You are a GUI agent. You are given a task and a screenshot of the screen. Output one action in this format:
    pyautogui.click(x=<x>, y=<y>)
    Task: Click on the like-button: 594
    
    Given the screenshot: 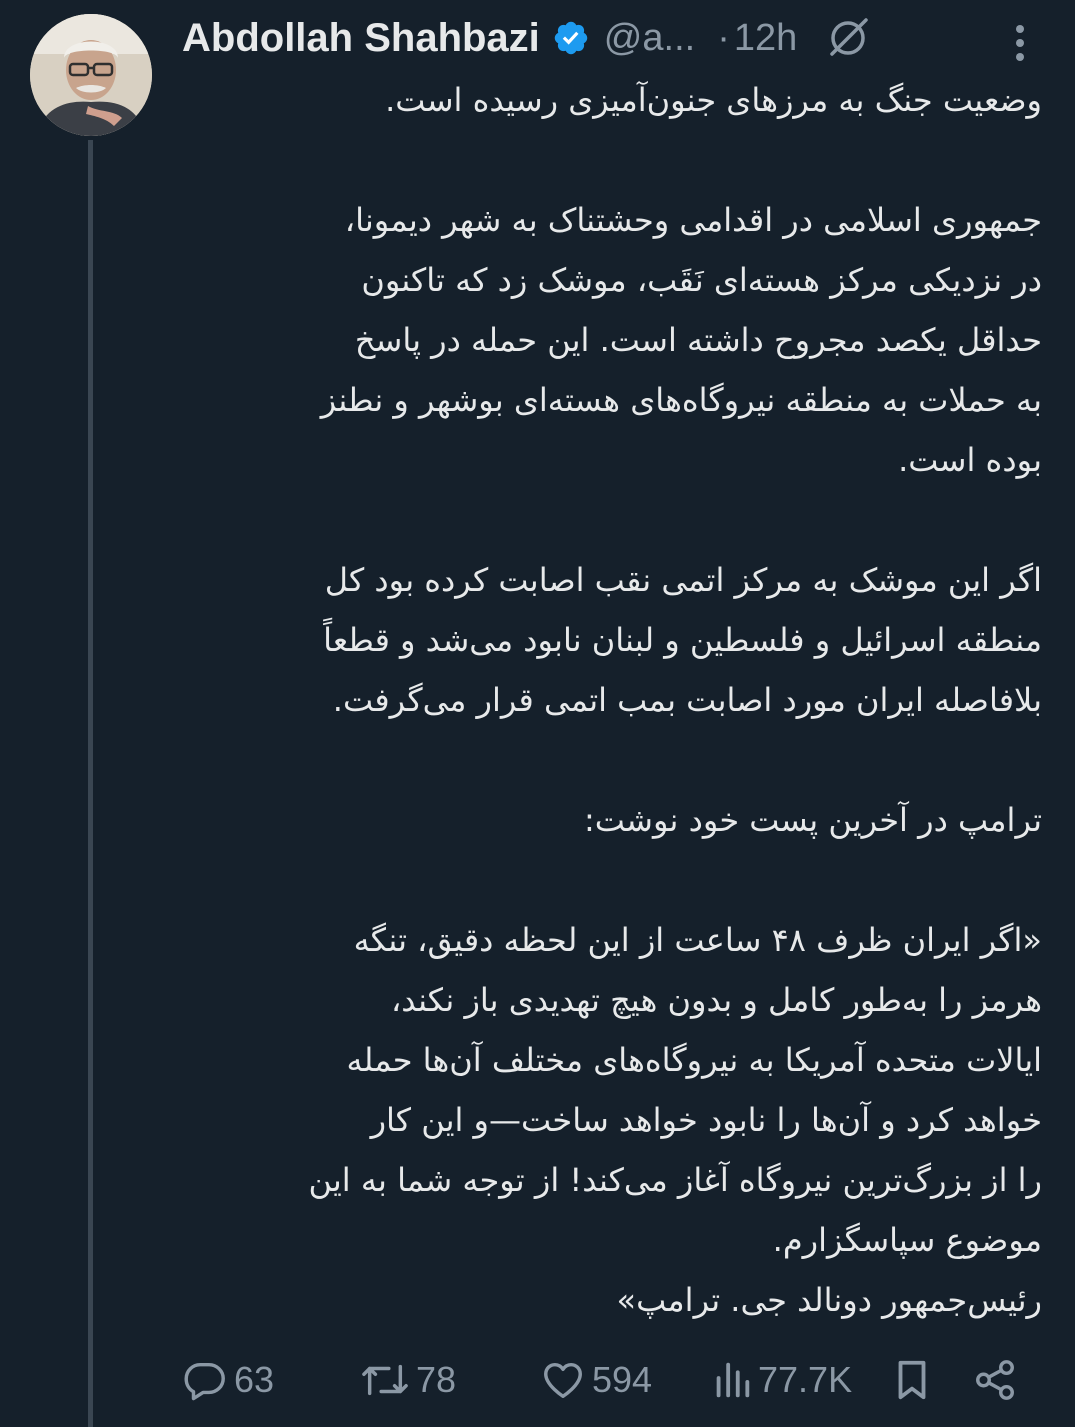 What is the action you would take?
    pyautogui.click(x=596, y=1380)
    